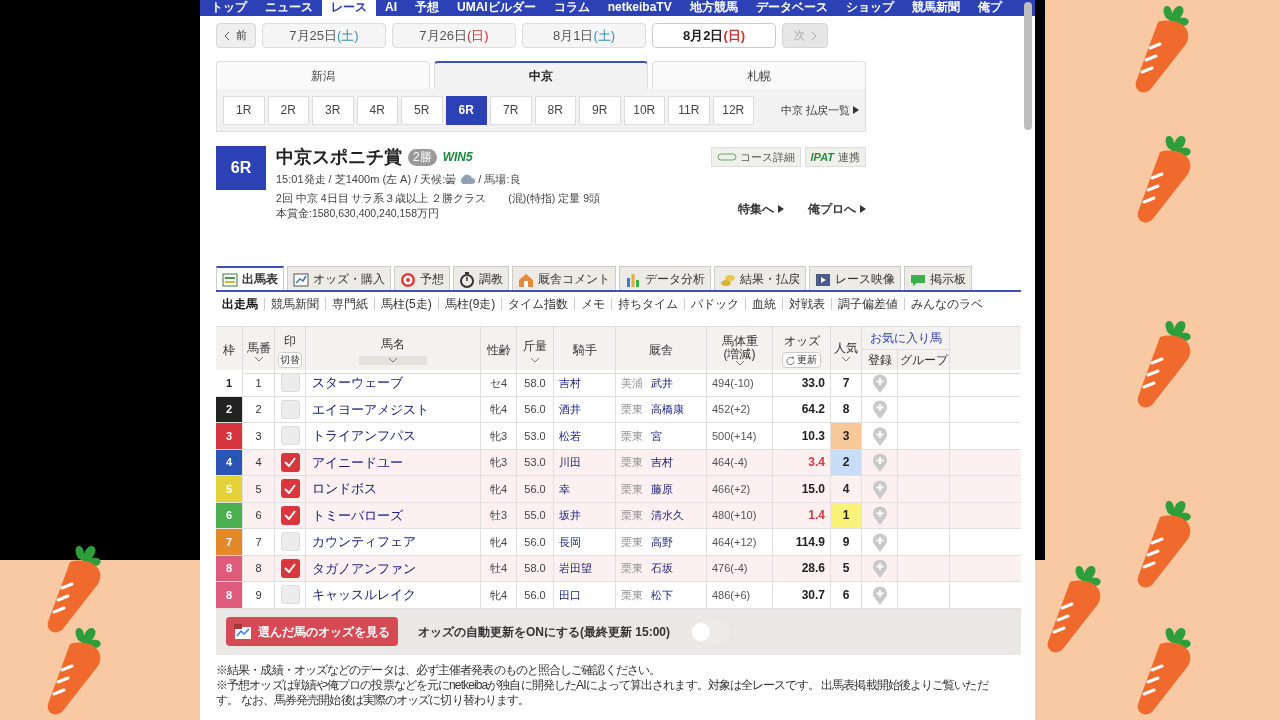  I want to click on venue-tab: 新潟, so click(323, 75).